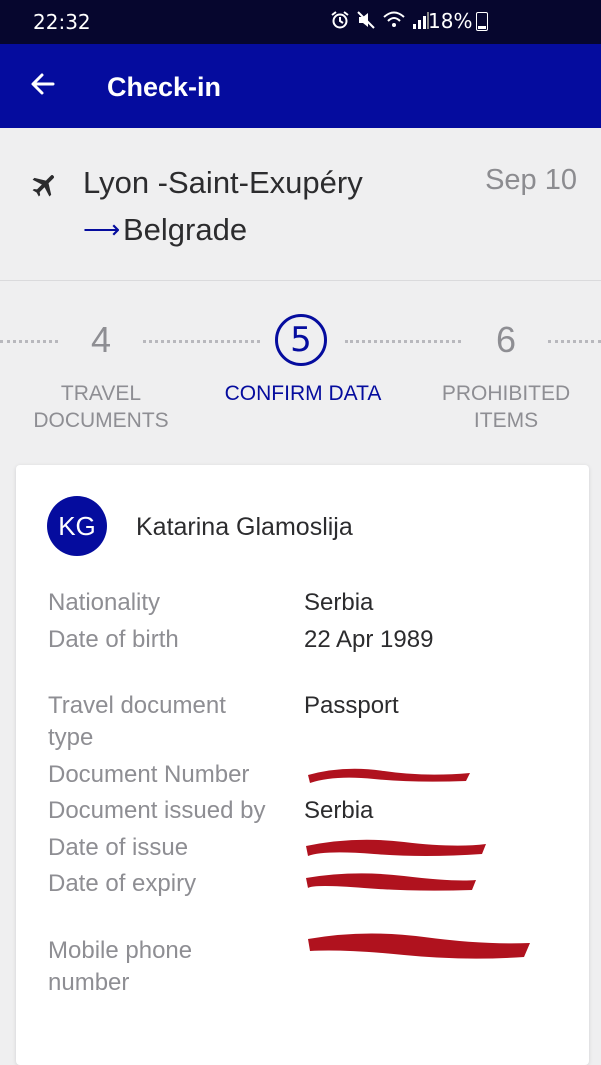  Describe the element at coordinates (185, 229) in the screenshot. I see `destination-city: Belgrade` at that location.